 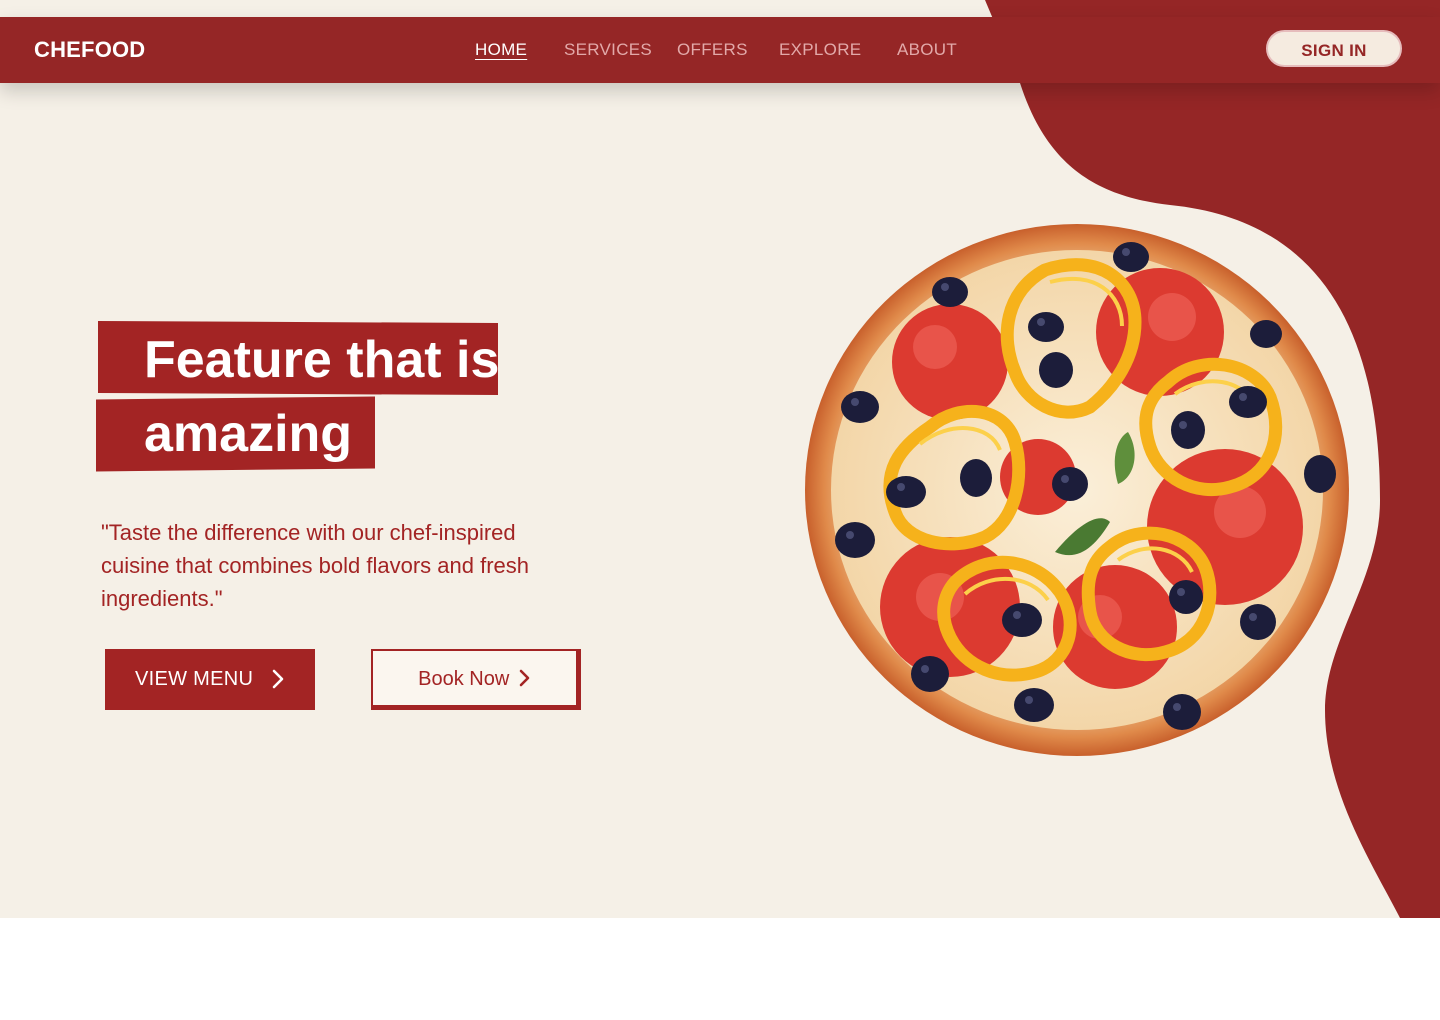 I want to click on nav-link-explore: EXPLORE, so click(x=820, y=50).